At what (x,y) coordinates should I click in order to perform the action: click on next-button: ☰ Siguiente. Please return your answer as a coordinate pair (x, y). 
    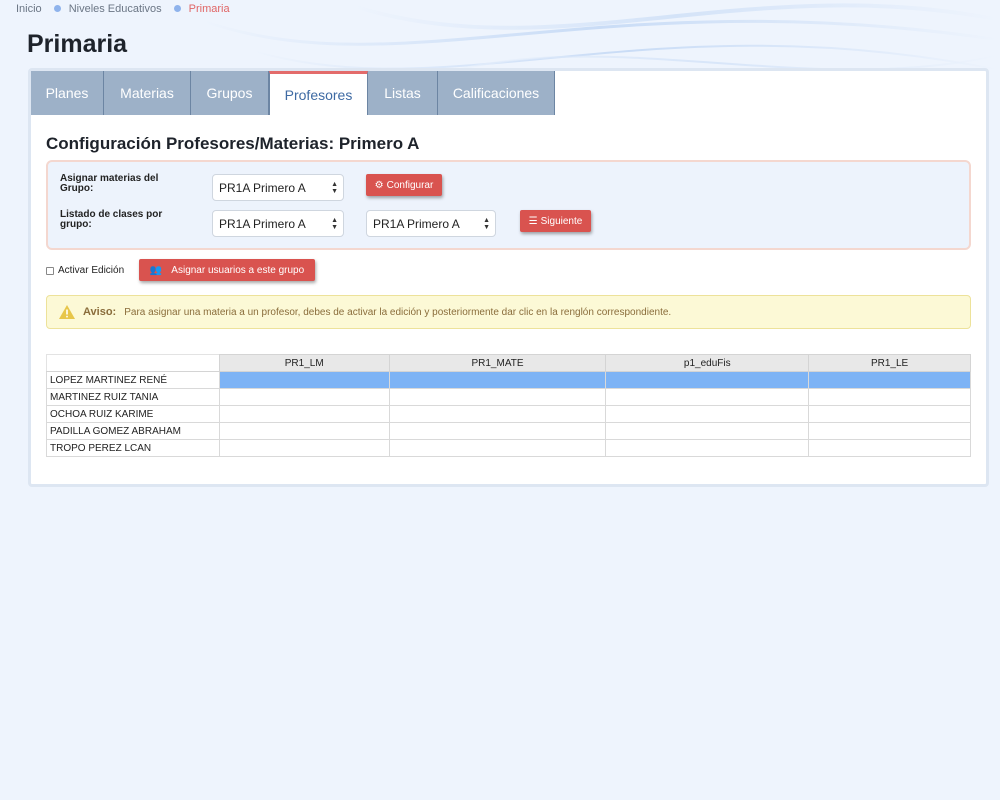
    Looking at the image, I should click on (555, 221).